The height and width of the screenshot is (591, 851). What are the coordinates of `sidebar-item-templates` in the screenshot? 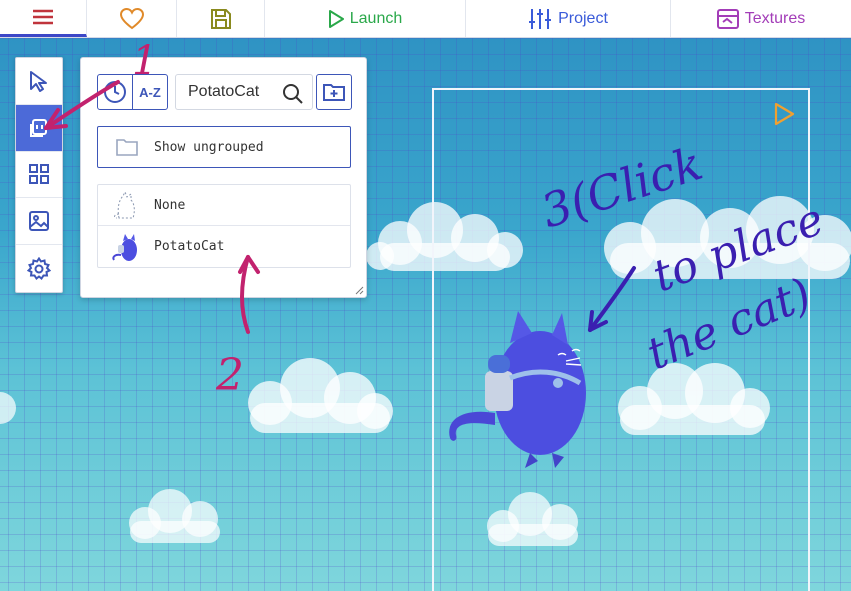 It's located at (39, 128).